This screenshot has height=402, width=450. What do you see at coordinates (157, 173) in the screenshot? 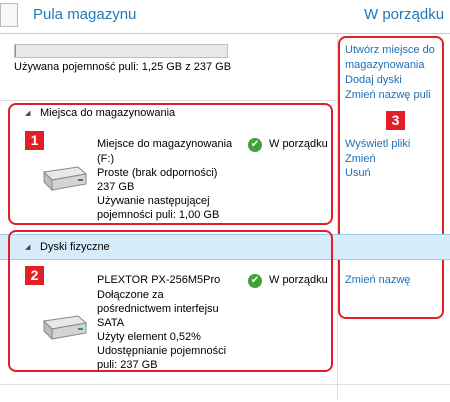
I see `space-line-3: Proste (brak odporności)` at bounding box center [157, 173].